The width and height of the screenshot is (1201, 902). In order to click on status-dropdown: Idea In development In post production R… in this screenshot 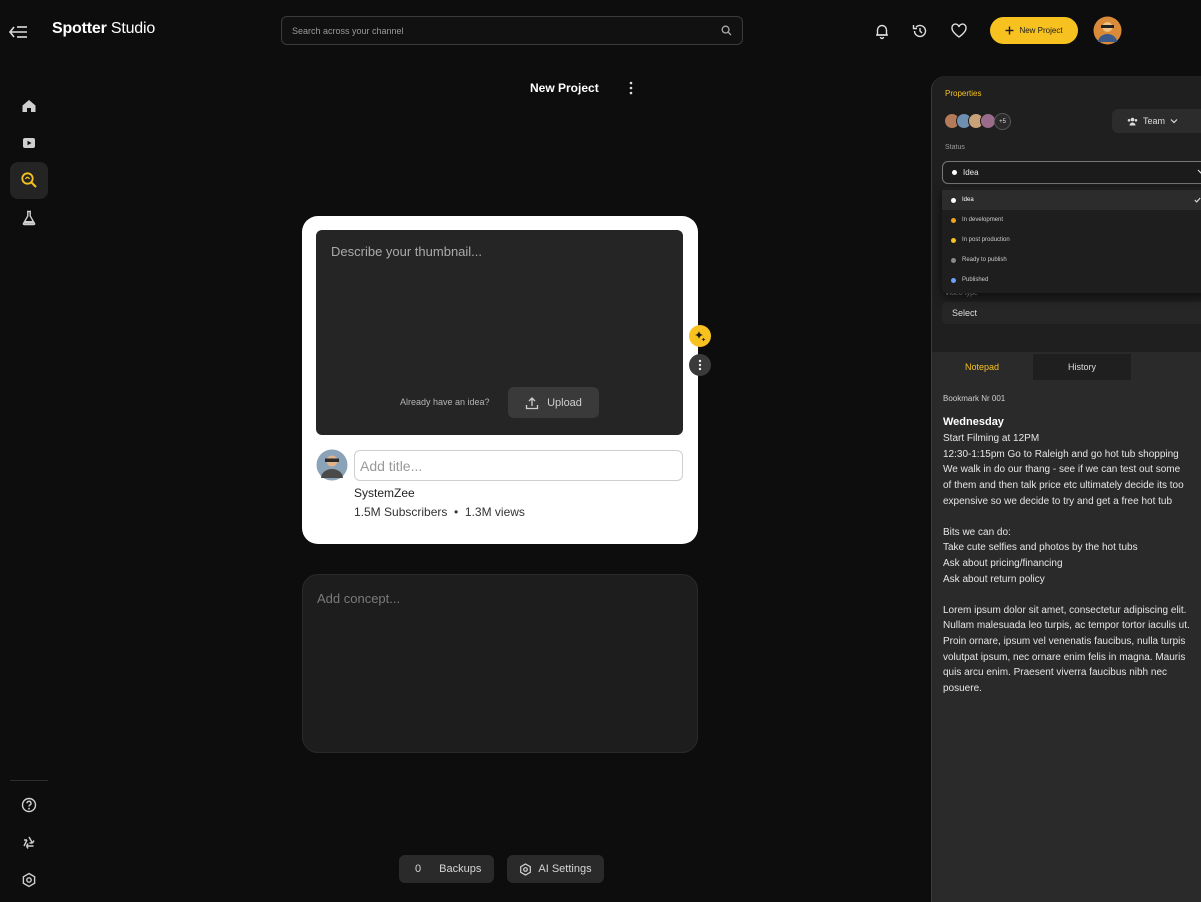, I will do `click(1071, 240)`.